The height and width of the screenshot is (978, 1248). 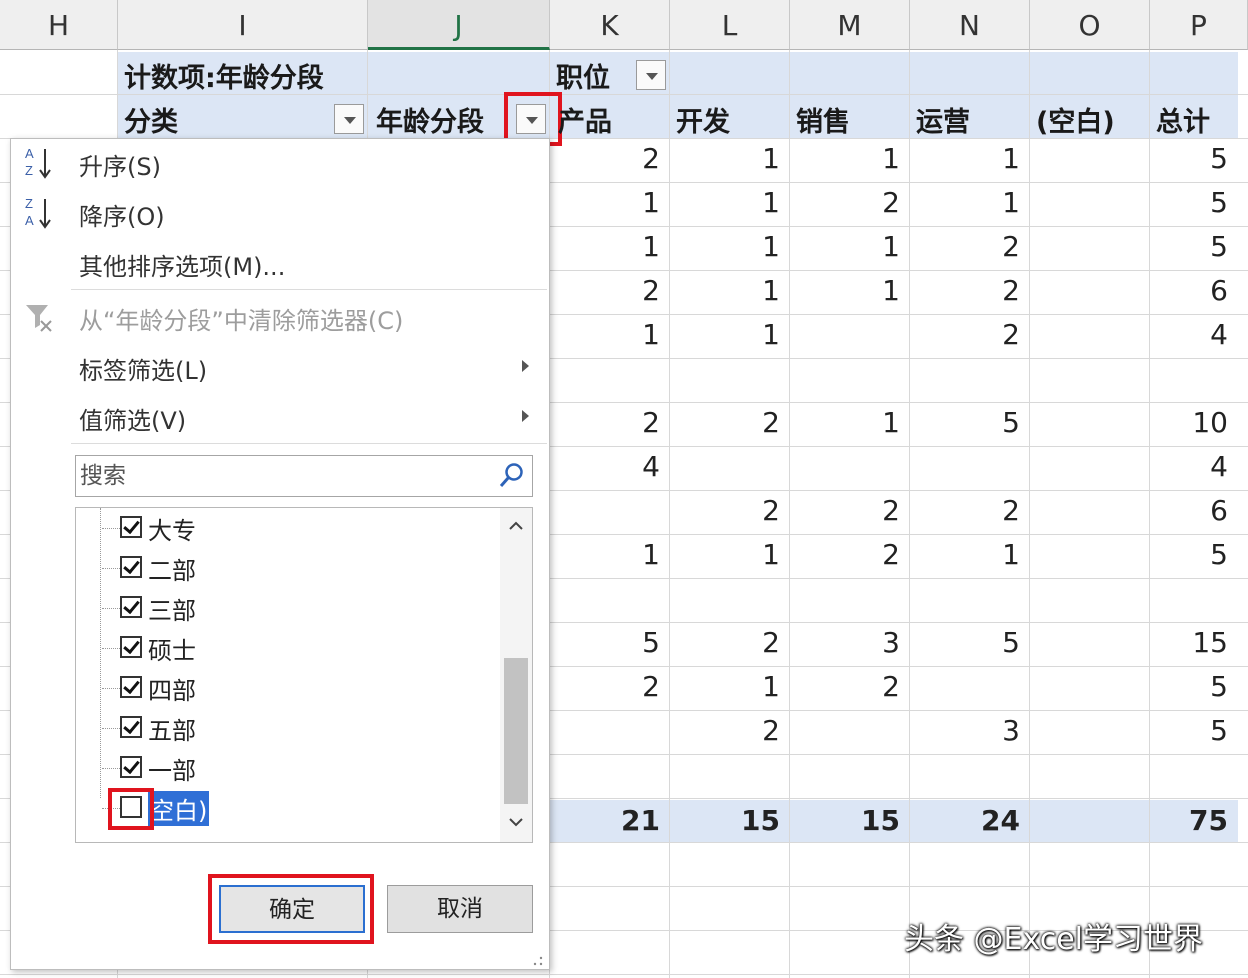 What do you see at coordinates (965, 820) in the screenshot?
I see `pivot-total-cell: 24` at bounding box center [965, 820].